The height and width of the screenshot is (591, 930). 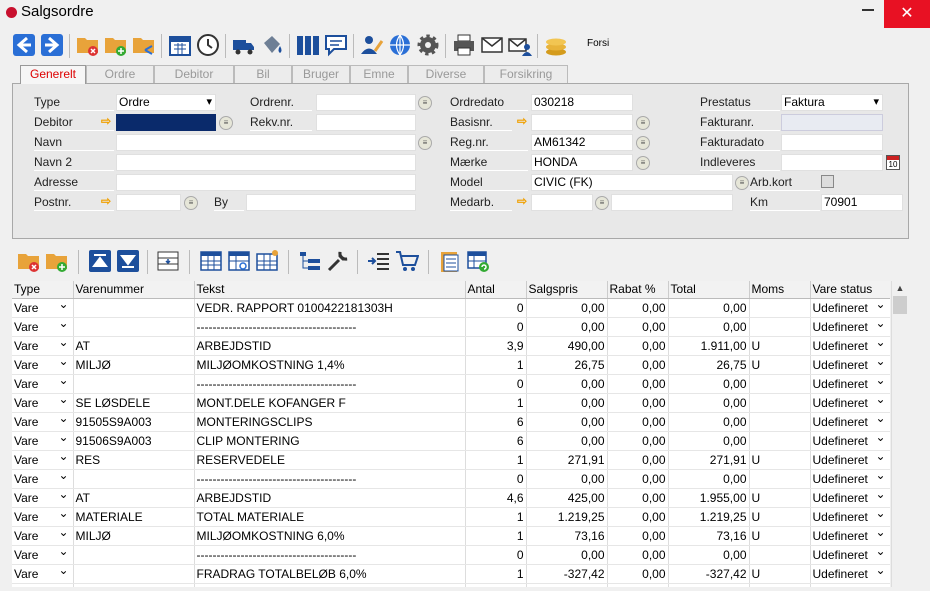 What do you see at coordinates (331, 202) in the screenshot?
I see `by-field` at bounding box center [331, 202].